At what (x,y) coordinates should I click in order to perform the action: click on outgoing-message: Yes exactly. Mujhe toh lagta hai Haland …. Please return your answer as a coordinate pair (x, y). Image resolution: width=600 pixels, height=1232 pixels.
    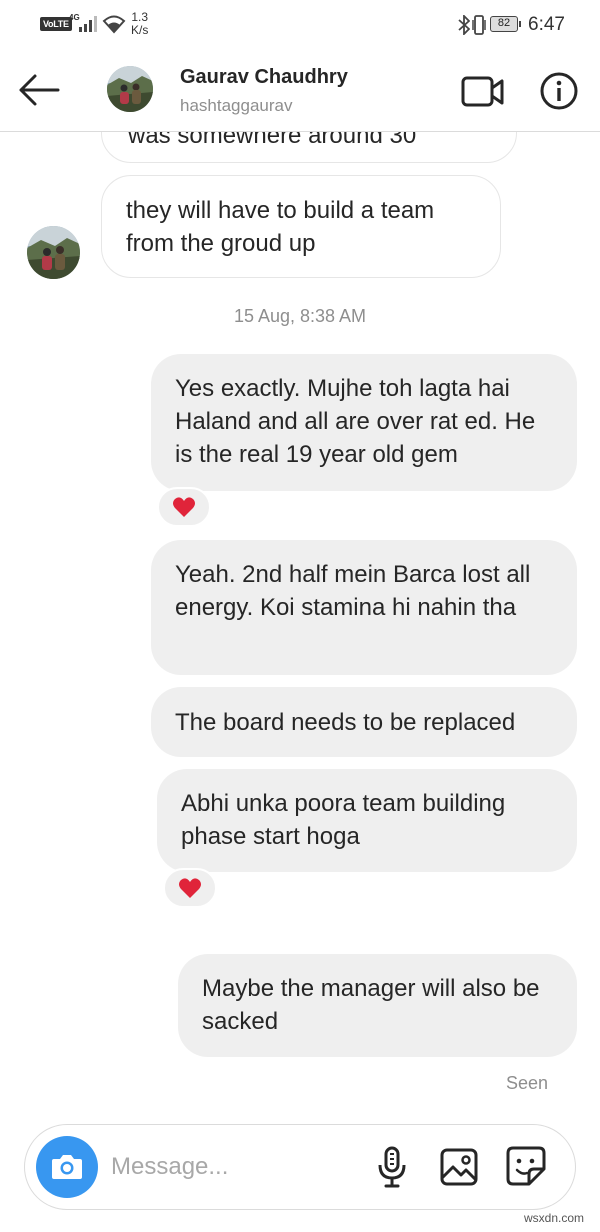
    Looking at the image, I should click on (364, 422).